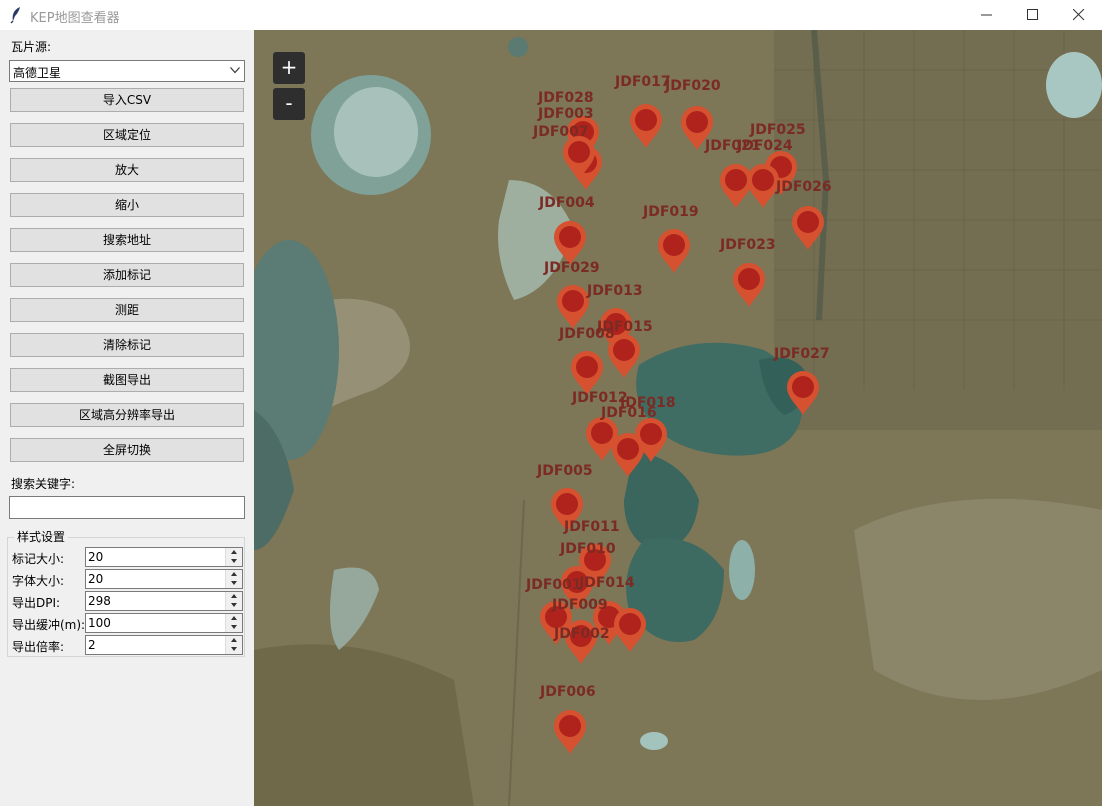 This screenshot has width=1102, height=806. What do you see at coordinates (749, 285) in the screenshot?
I see `map-marker-icon-jdf023` at bounding box center [749, 285].